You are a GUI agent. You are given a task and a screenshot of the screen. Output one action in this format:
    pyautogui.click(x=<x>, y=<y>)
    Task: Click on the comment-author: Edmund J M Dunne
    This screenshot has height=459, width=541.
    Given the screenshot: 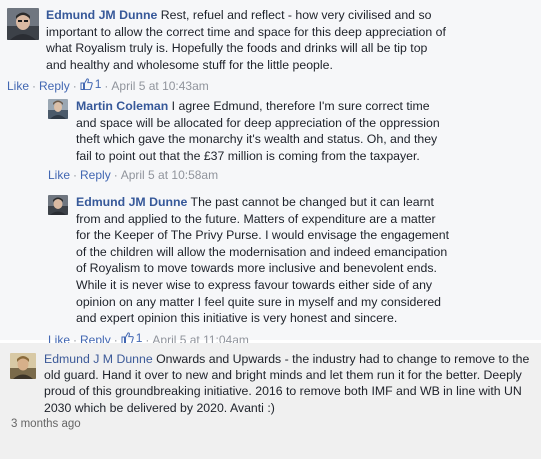 What is the action you would take?
    pyautogui.click(x=98, y=359)
    